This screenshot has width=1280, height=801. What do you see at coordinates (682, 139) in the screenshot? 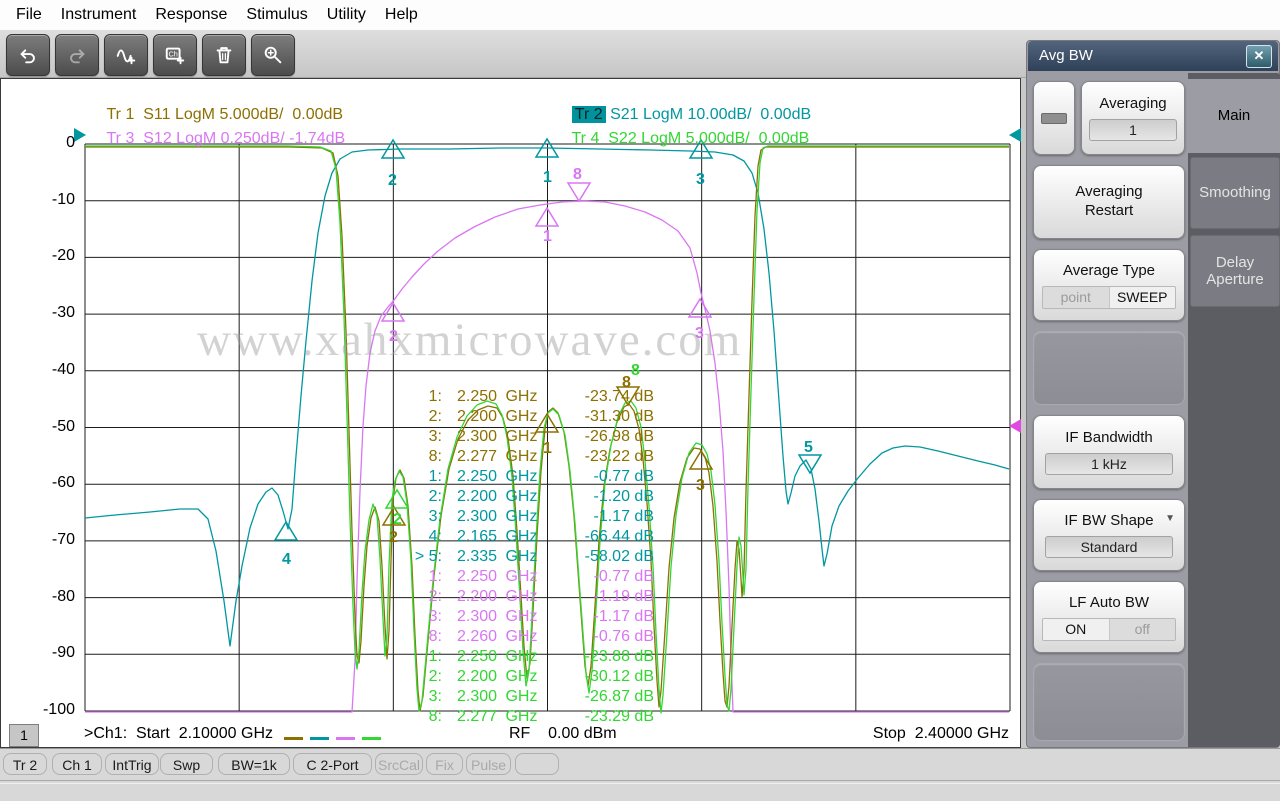
I see `trace4-label: Tr 4 S22 LogM 5.000dB/ 0.00dB` at bounding box center [682, 139].